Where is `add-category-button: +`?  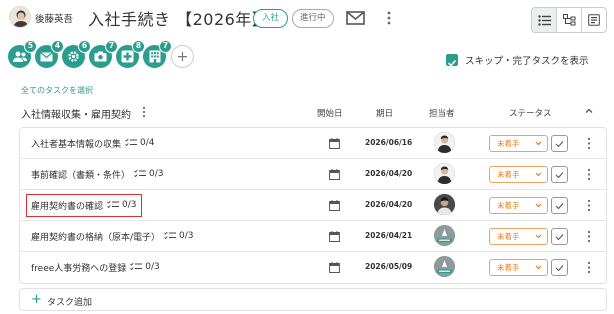 add-category-button: + is located at coordinates (182, 56).